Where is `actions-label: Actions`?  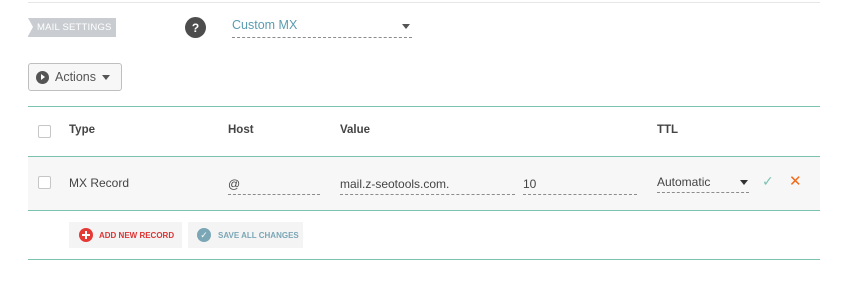
actions-label: Actions is located at coordinates (75, 77).